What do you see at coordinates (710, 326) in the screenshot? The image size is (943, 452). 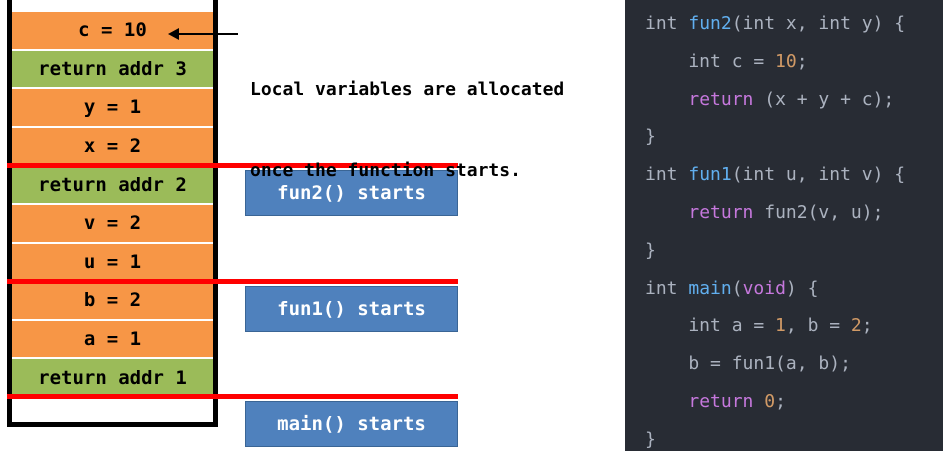 I see `code-token: int a =` at bounding box center [710, 326].